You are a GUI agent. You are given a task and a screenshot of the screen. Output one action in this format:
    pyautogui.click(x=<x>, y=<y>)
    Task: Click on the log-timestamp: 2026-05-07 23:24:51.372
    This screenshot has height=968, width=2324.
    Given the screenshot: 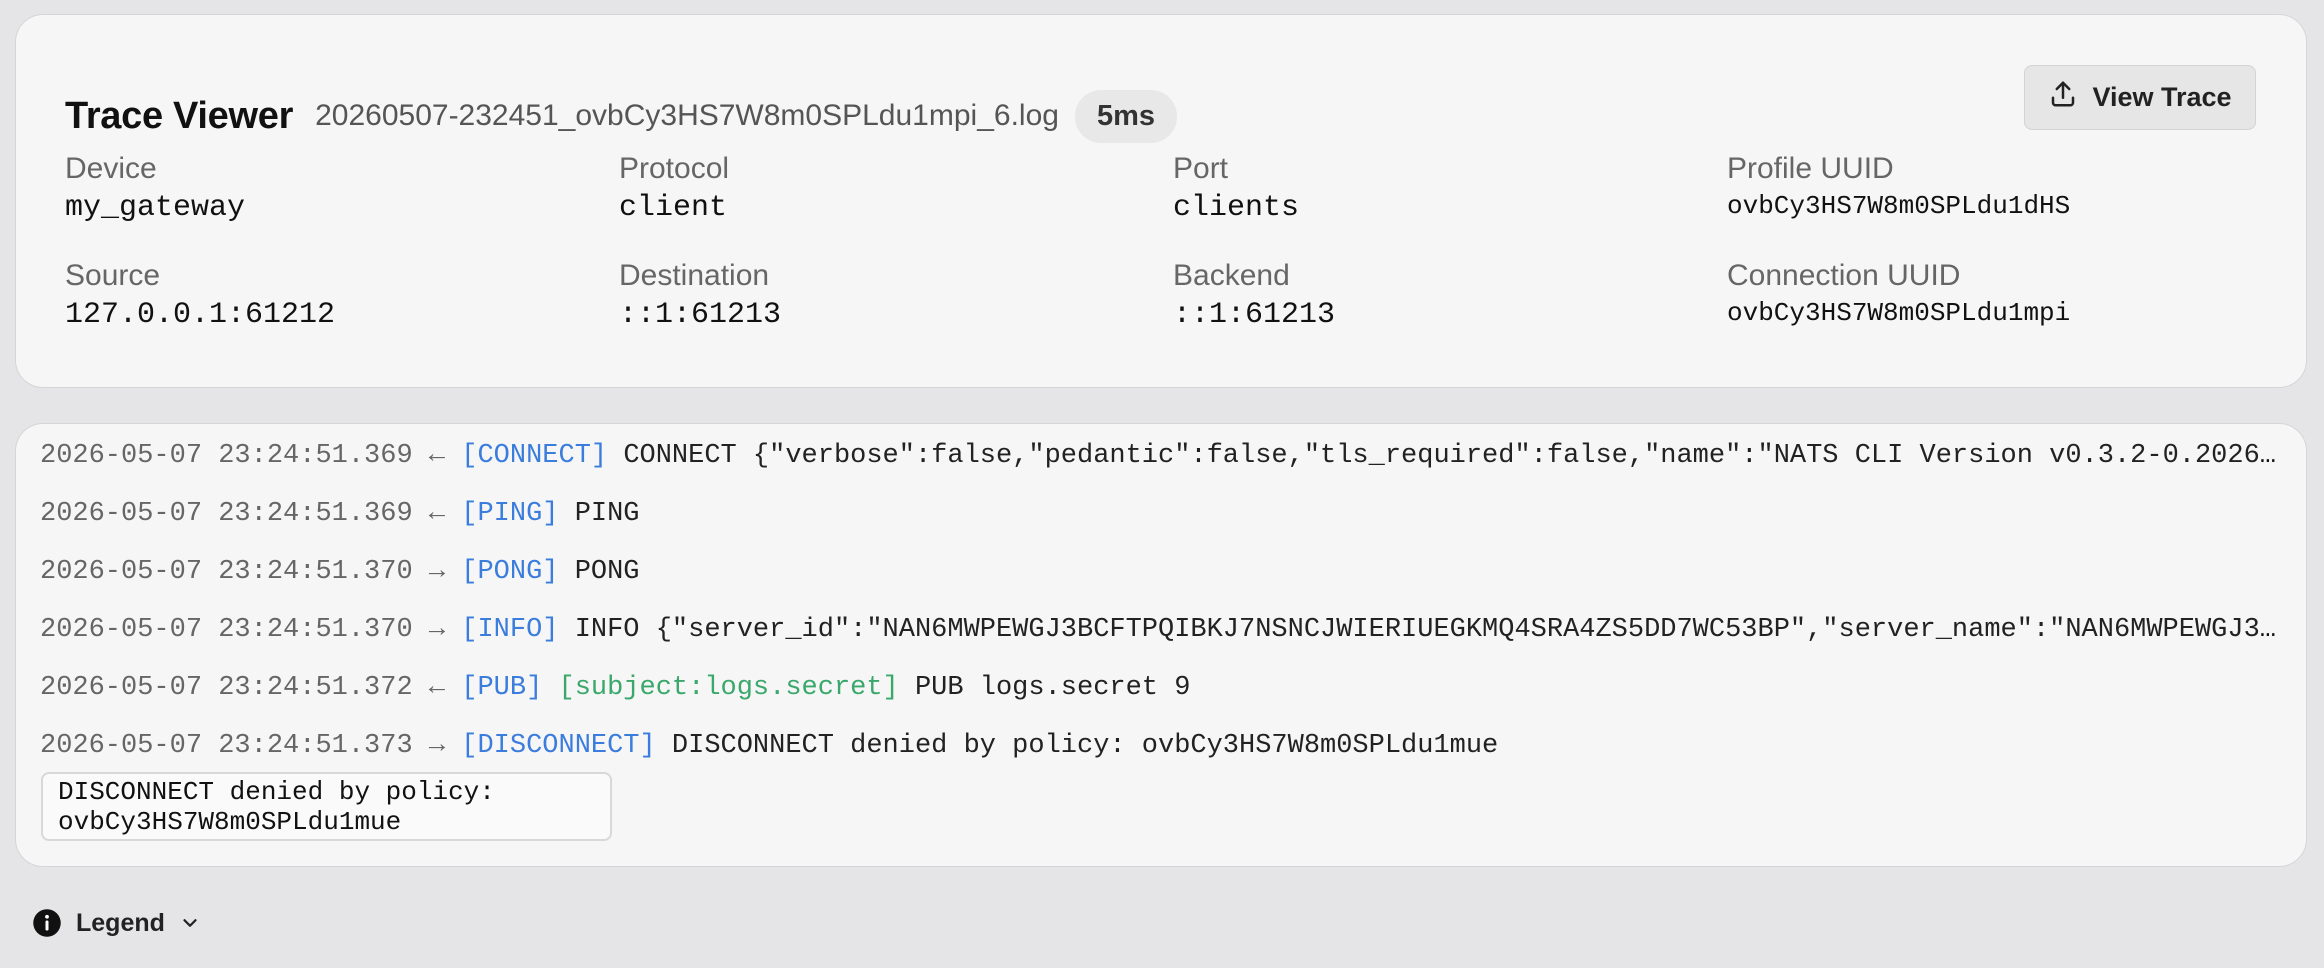 What is the action you would take?
    pyautogui.click(x=226, y=688)
    